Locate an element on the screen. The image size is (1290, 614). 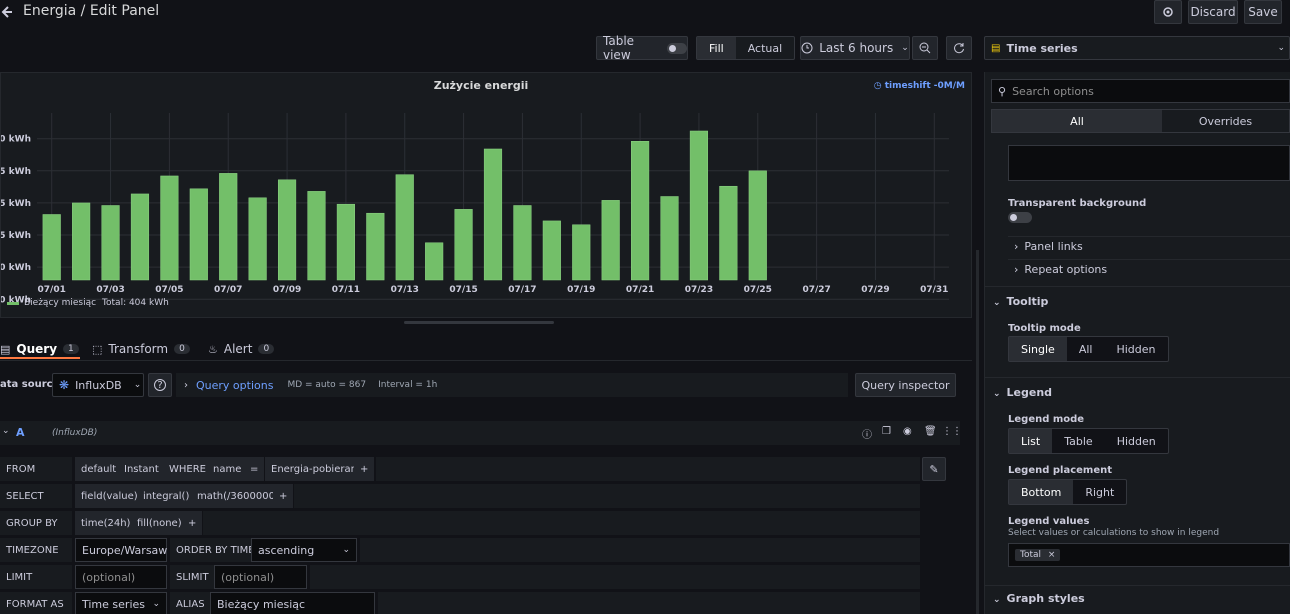
table-view-toggle: Table view is located at coordinates (642, 48).